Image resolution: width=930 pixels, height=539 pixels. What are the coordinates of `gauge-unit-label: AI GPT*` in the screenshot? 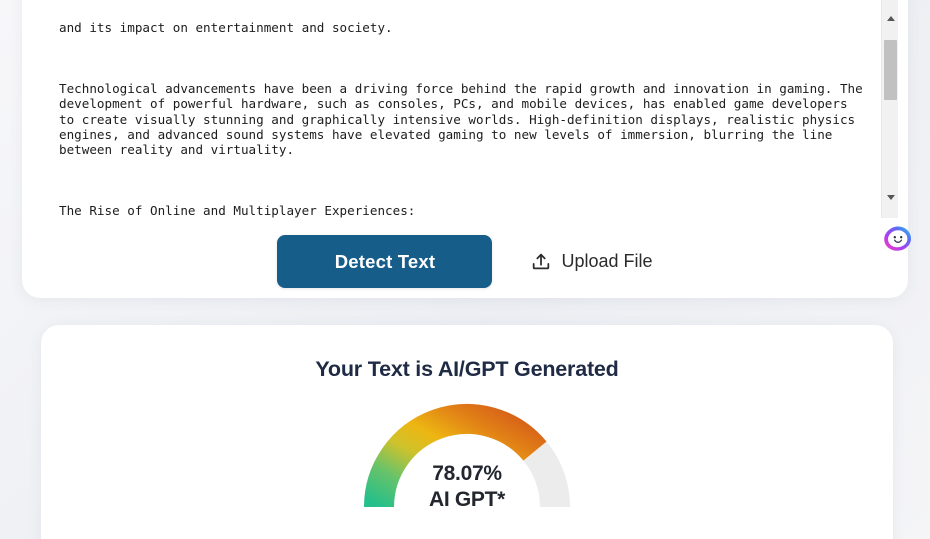 It's located at (467, 499).